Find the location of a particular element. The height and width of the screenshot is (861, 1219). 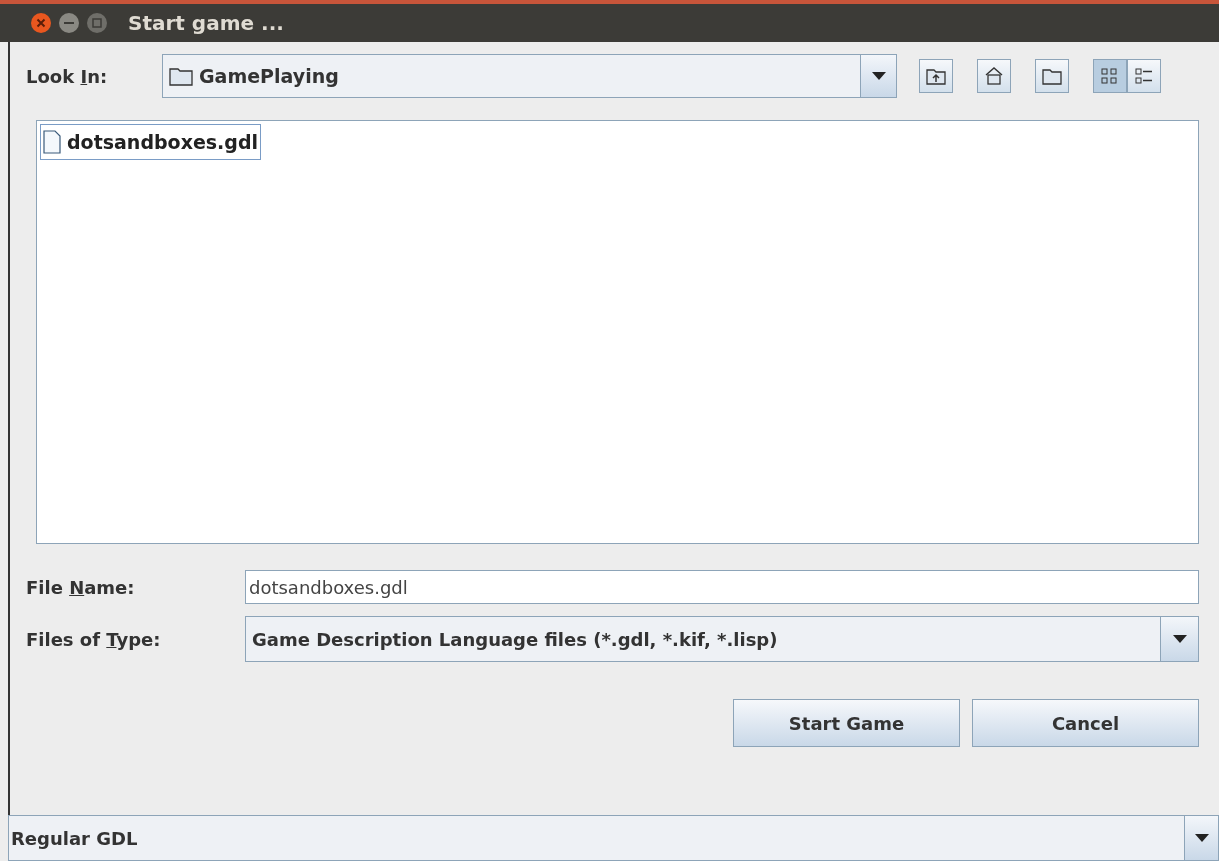

folder-icon is located at coordinates (181, 76).